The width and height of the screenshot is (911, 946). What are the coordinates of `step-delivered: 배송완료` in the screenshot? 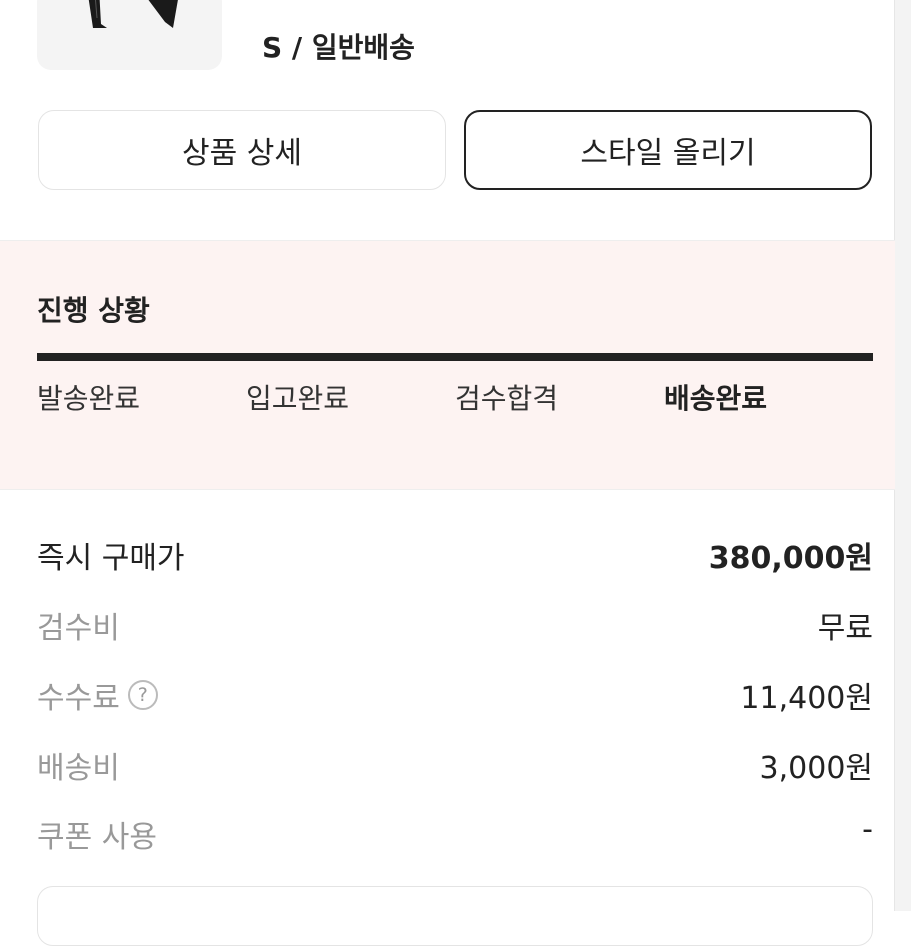 It's located at (716, 398).